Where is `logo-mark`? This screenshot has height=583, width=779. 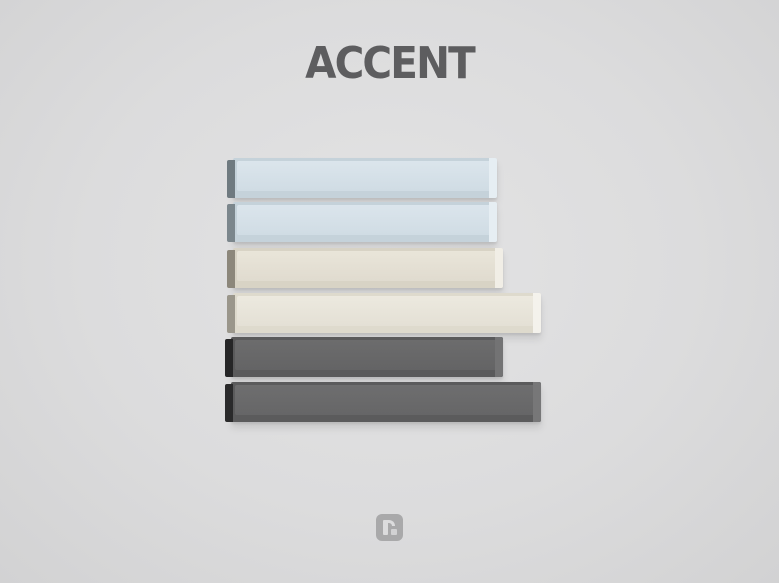
logo-mark is located at coordinates (394, 532).